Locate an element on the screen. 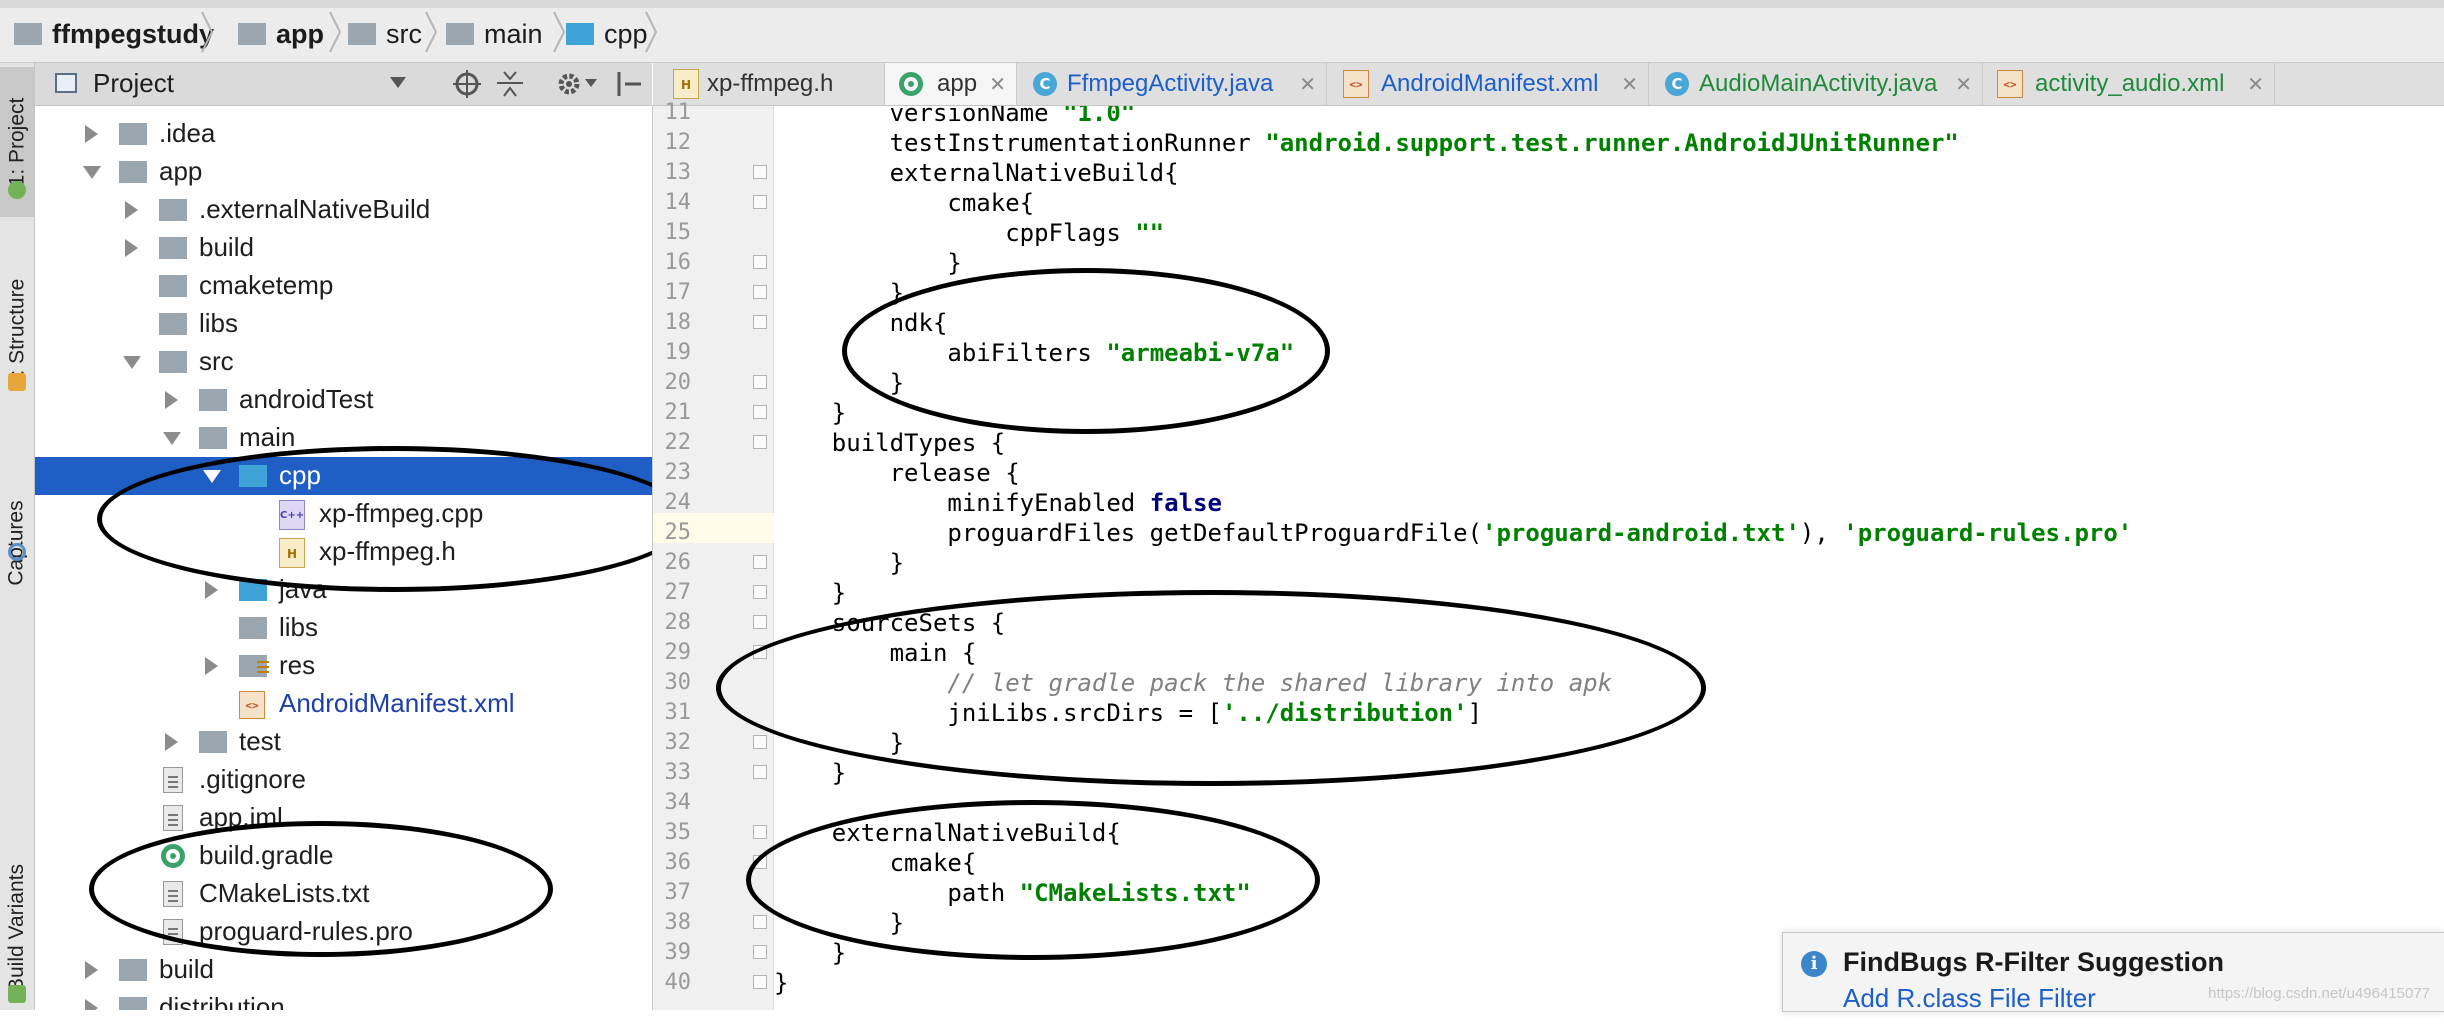 The width and height of the screenshot is (2444, 1033). breadcrumb-item-main: main is located at coordinates (494, 34).